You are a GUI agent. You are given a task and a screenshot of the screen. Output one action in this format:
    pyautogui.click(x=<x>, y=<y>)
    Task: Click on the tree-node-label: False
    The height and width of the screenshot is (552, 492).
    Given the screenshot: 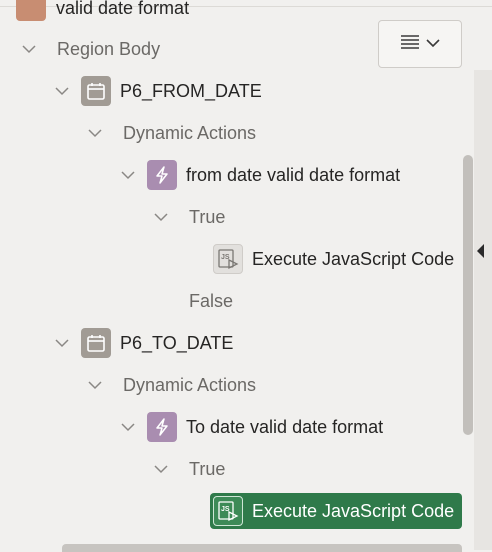 What is the action you would take?
    pyautogui.click(x=211, y=300)
    